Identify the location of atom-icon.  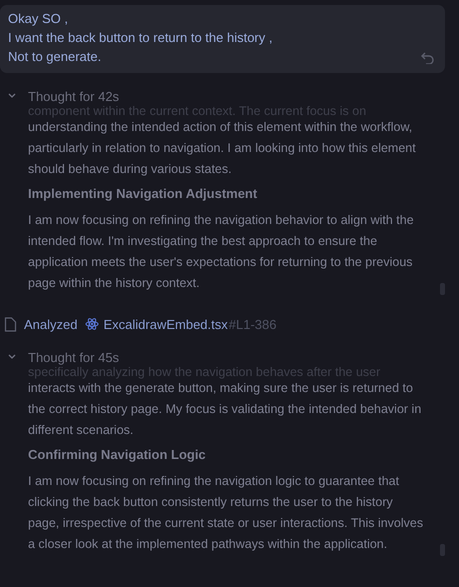
(92, 324).